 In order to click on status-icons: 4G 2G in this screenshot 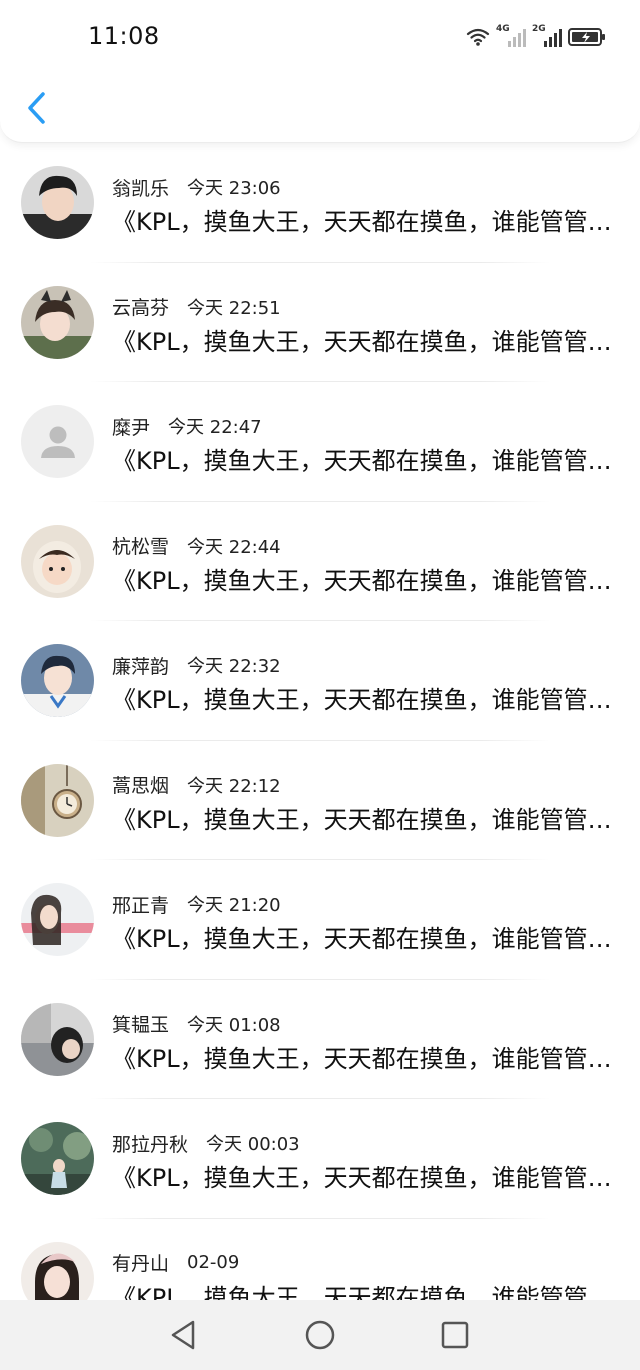, I will do `click(536, 37)`.